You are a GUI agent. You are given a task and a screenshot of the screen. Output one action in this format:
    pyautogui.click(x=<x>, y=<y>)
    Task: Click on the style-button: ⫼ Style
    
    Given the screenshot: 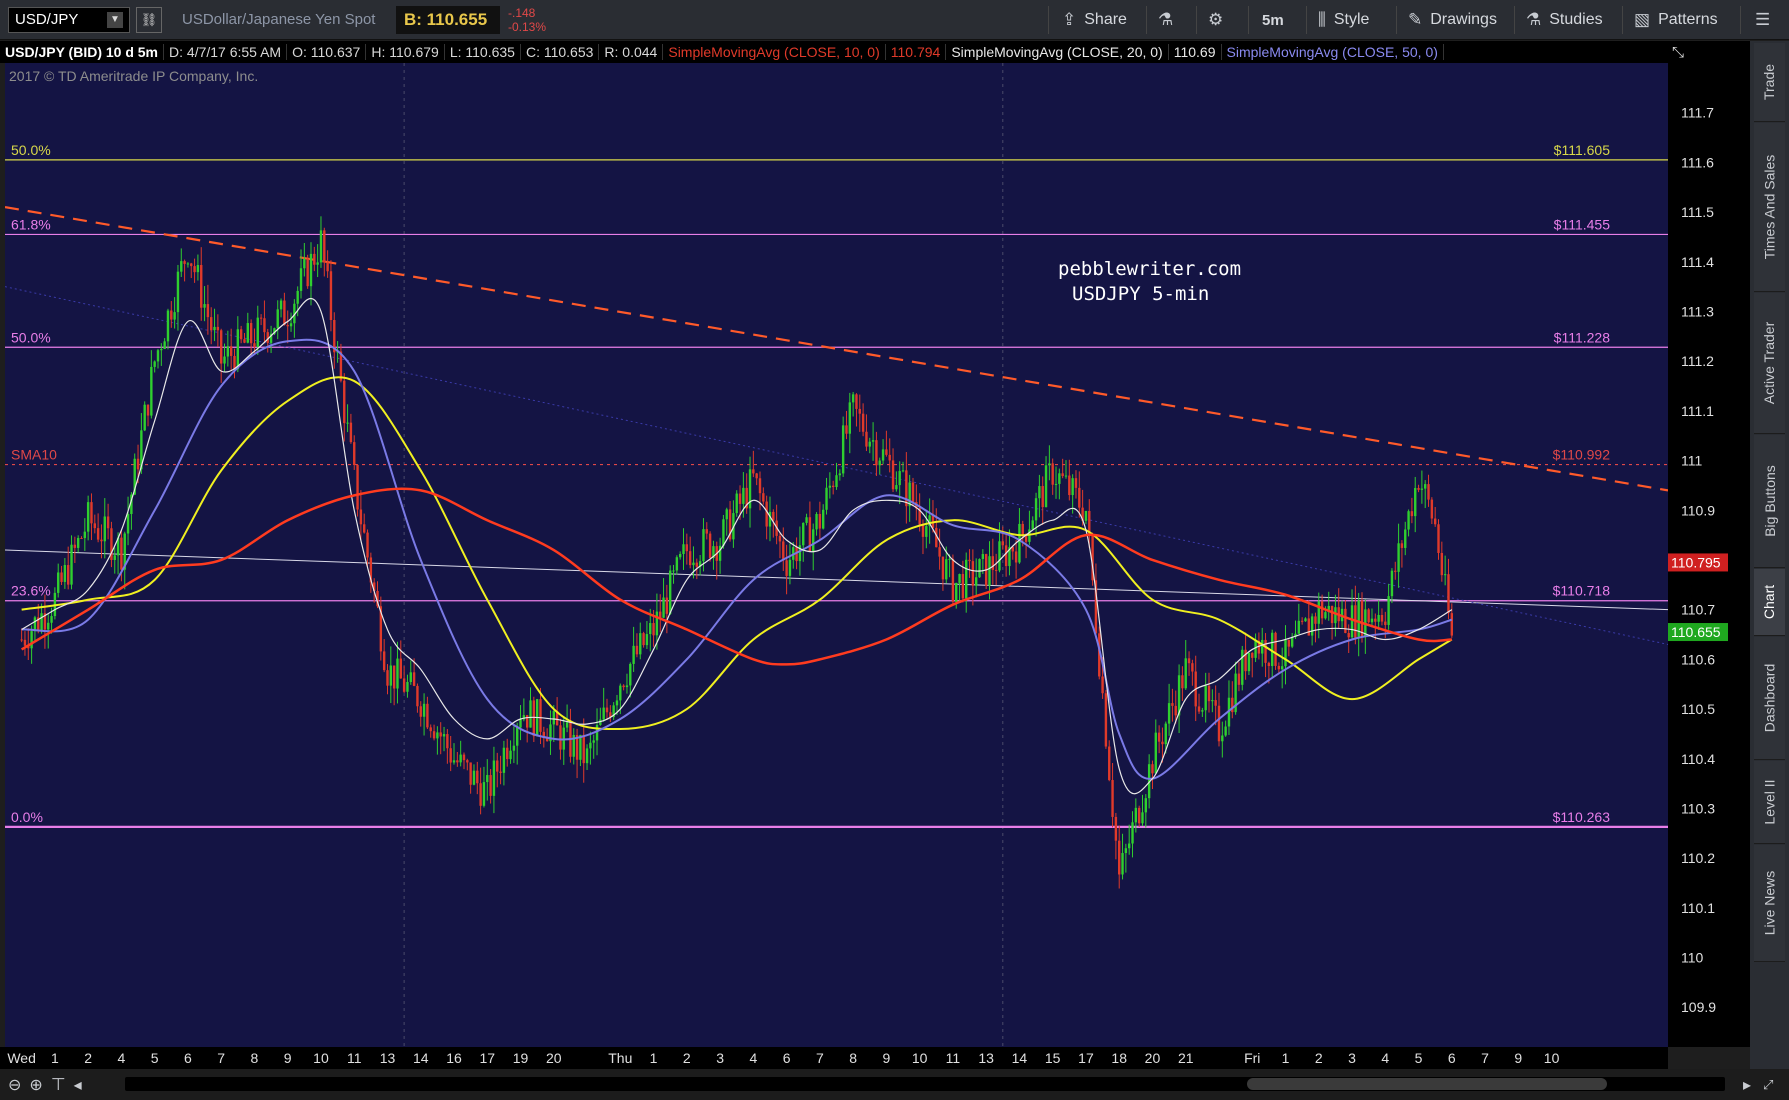 What is the action you would take?
    pyautogui.click(x=1343, y=20)
    